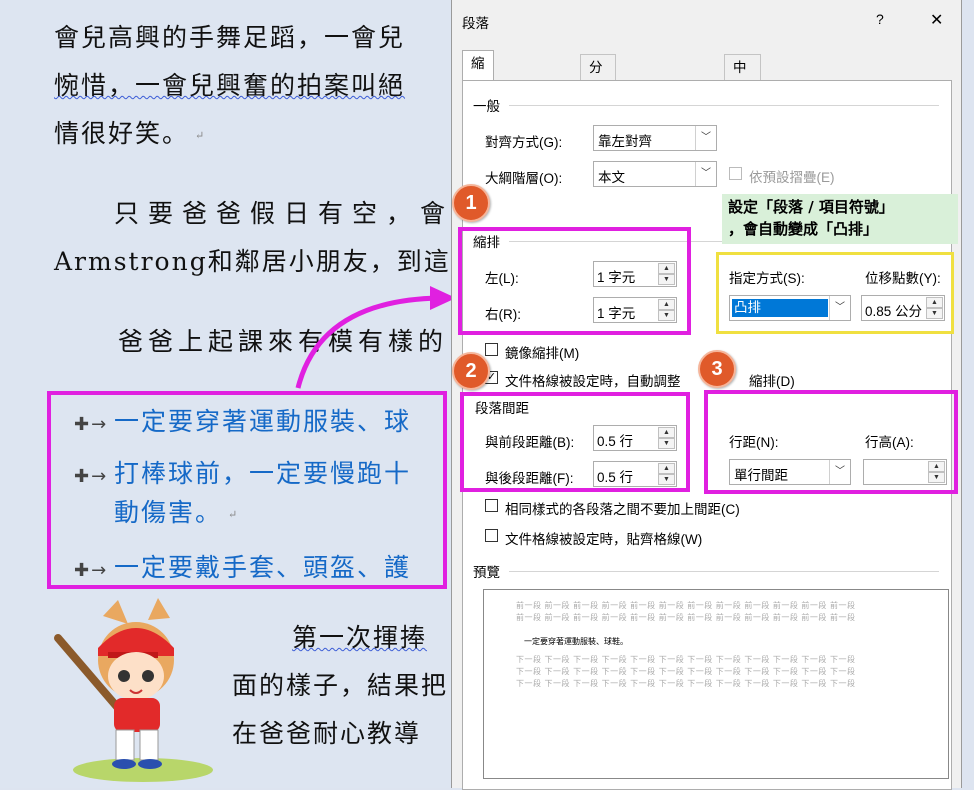 This screenshot has width=974, height=790. Describe the element at coordinates (803, 229) in the screenshot. I see `annotation-note-line-2: ，會自動變成「凸排」` at that location.